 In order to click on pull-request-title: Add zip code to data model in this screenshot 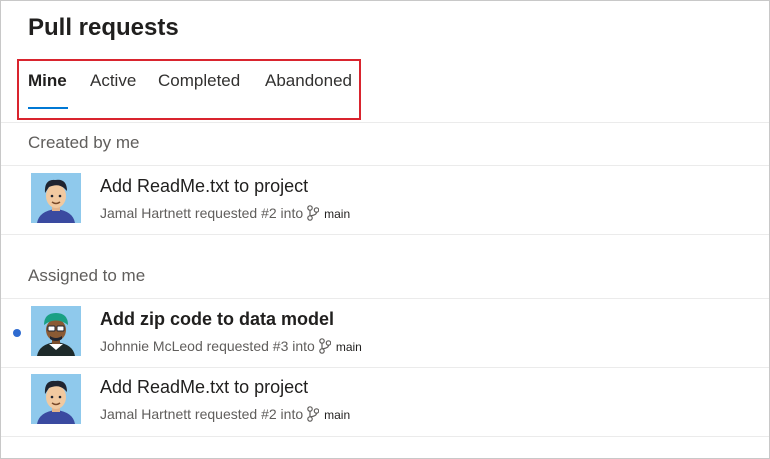, I will do `click(217, 319)`.